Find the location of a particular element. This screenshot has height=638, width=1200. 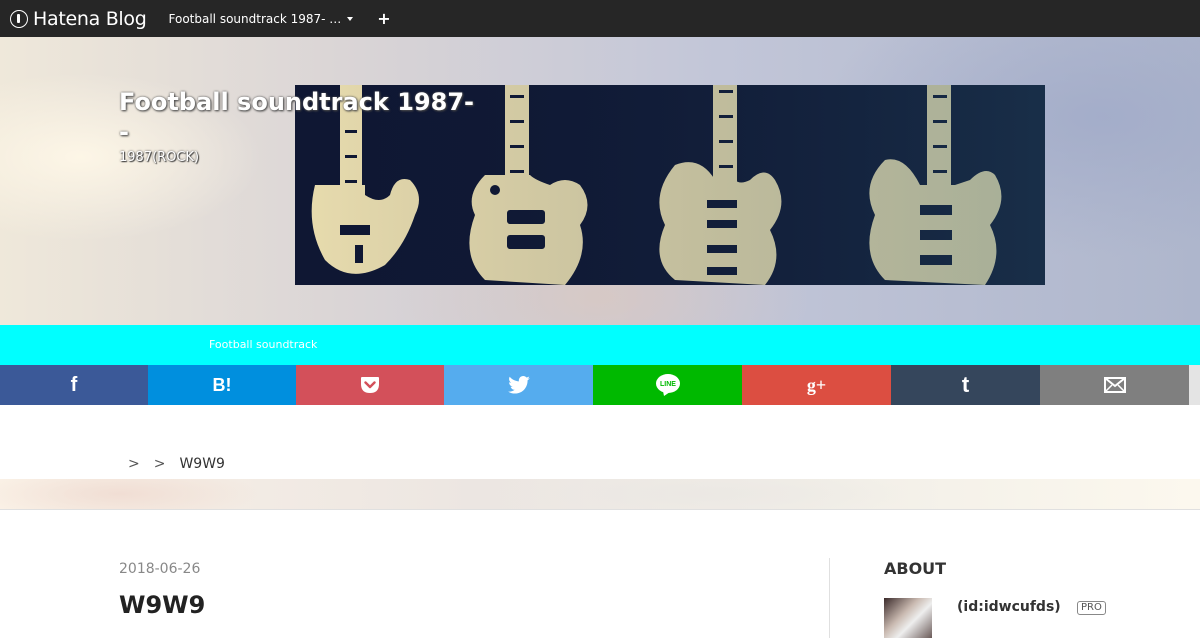

blog-title-line1: Football soundtrack 1987- is located at coordinates (296, 102).